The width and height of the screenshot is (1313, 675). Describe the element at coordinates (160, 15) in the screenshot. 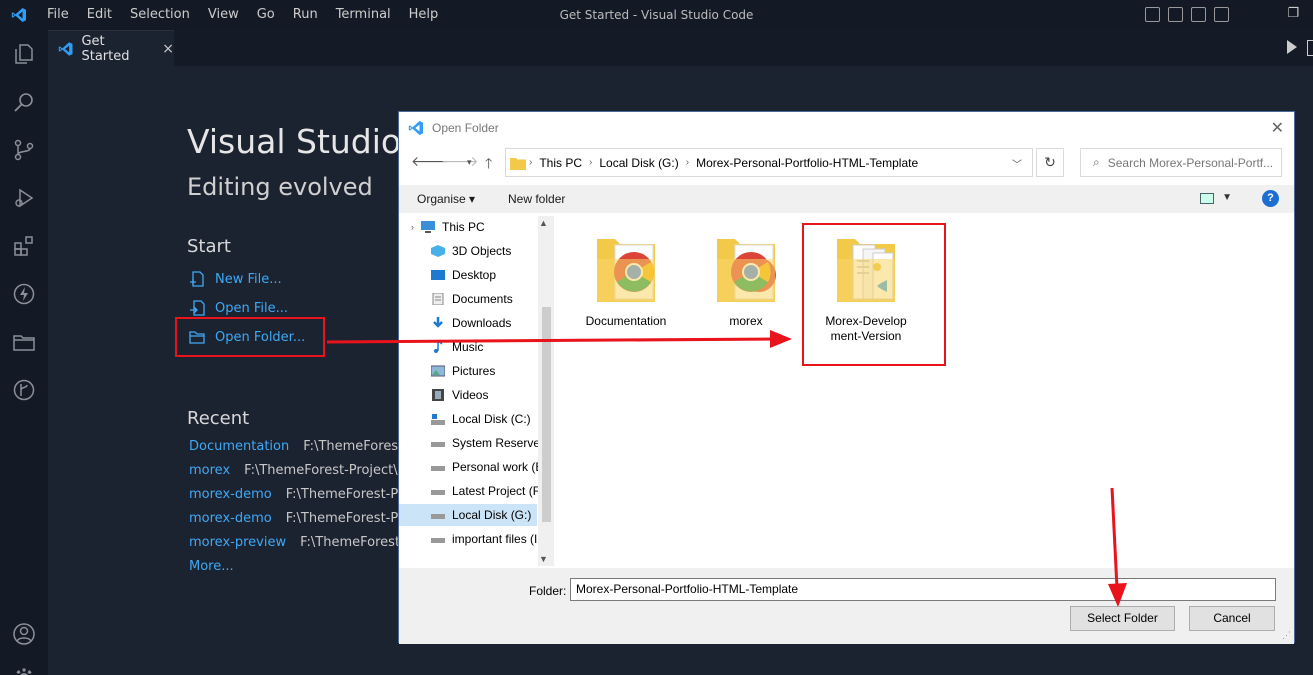

I see `menu-selection: Selection` at that location.